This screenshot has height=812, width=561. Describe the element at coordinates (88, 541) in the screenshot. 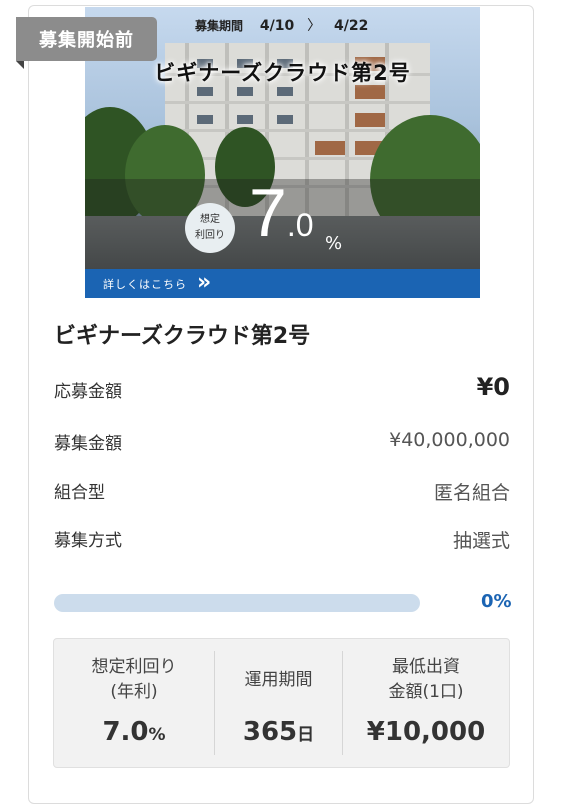

I see `row-label: 募集方式` at that location.